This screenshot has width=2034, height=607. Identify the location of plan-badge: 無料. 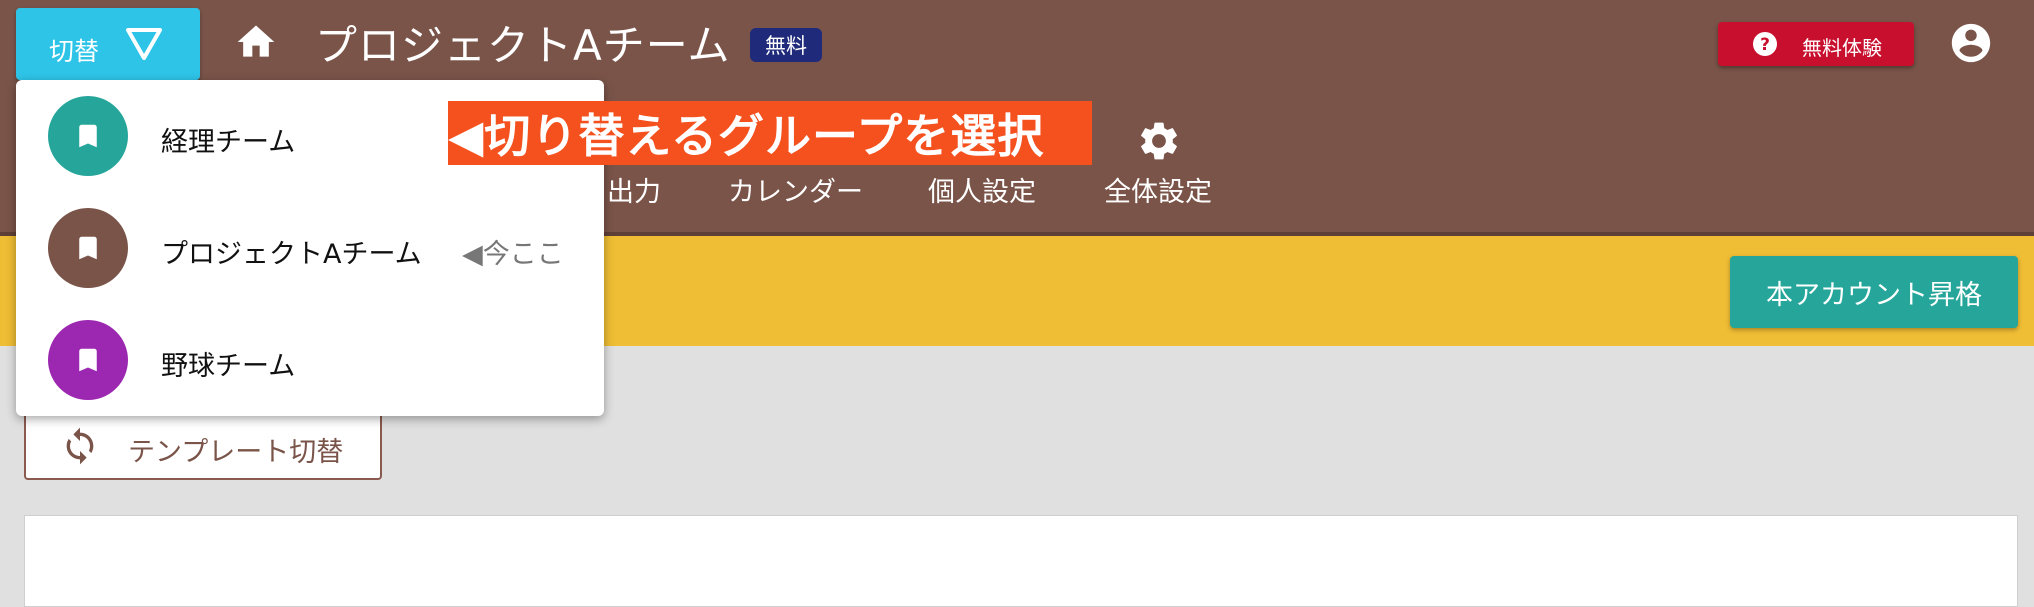
(786, 45).